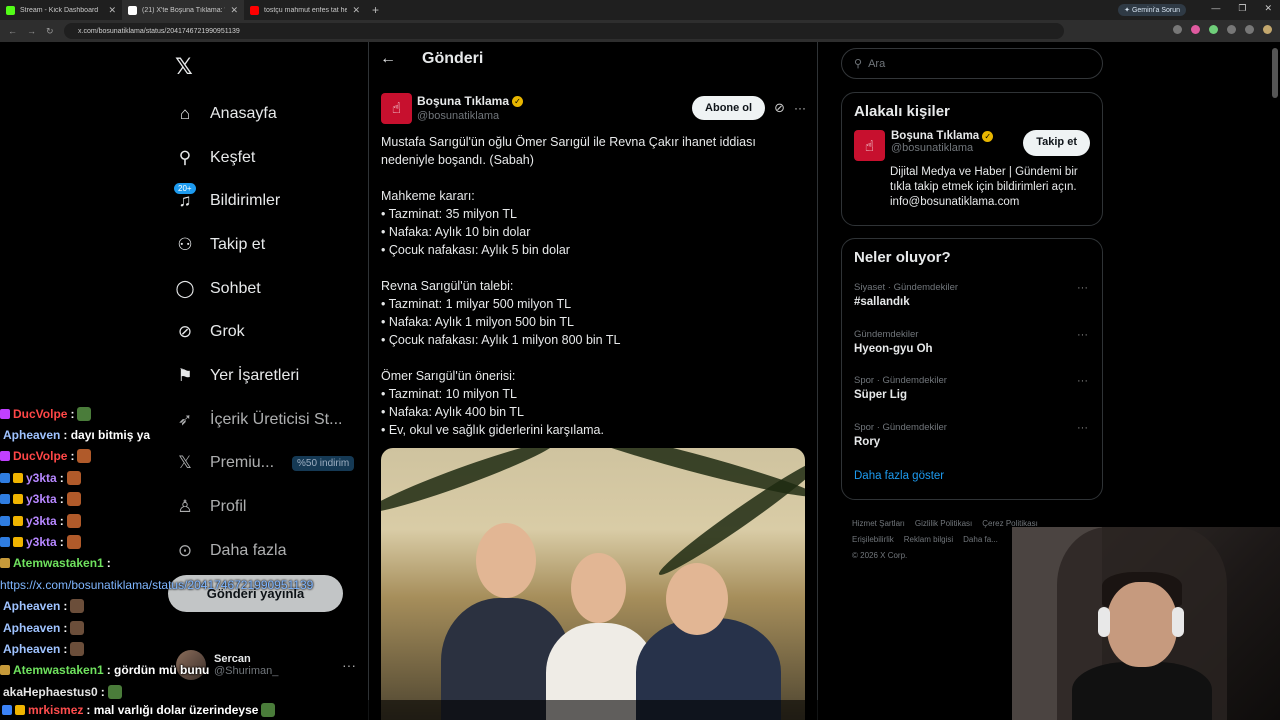 The image size is (1280, 720). I want to click on search-icon: ⚲, so click(858, 64).